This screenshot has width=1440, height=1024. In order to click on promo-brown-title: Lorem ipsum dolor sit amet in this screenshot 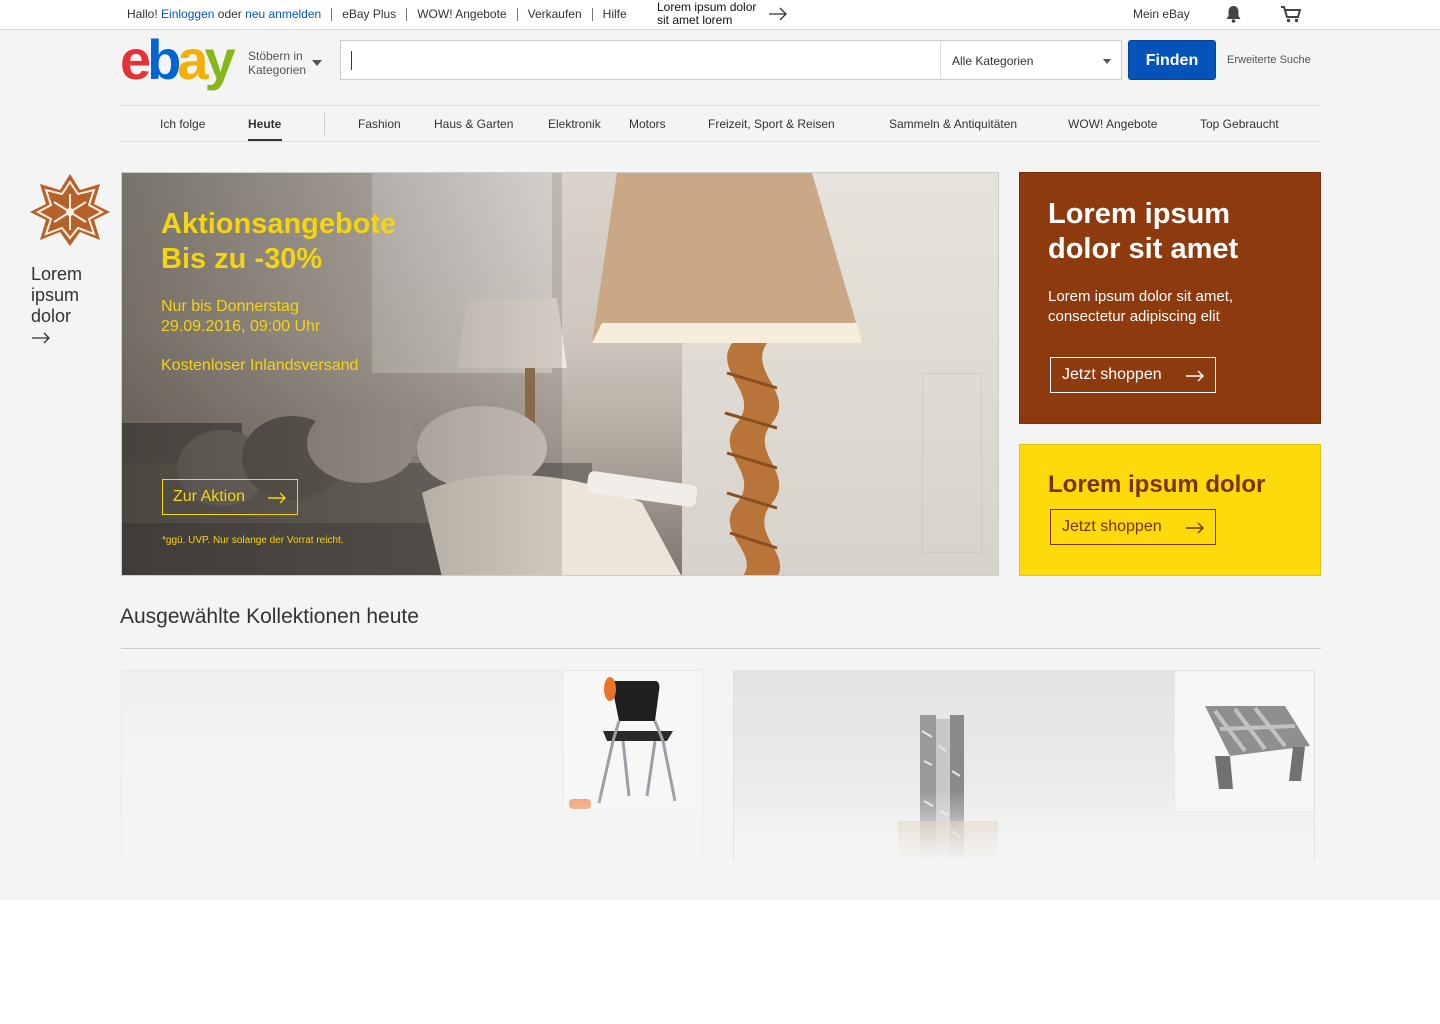, I will do `click(1143, 231)`.